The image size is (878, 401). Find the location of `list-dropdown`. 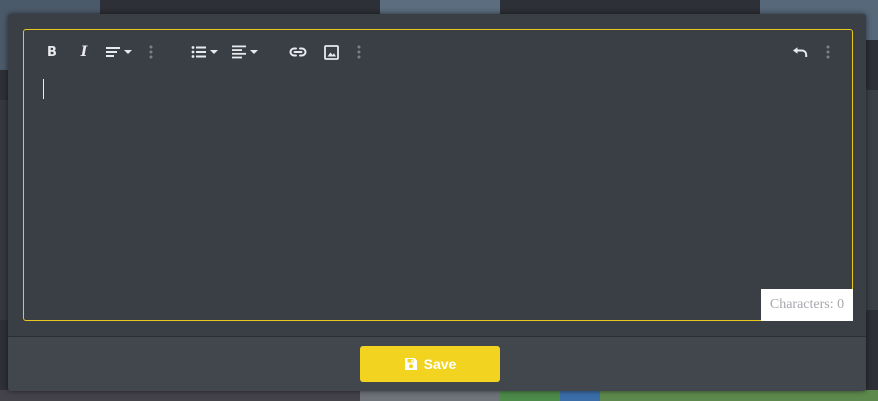

list-dropdown is located at coordinates (204, 52).